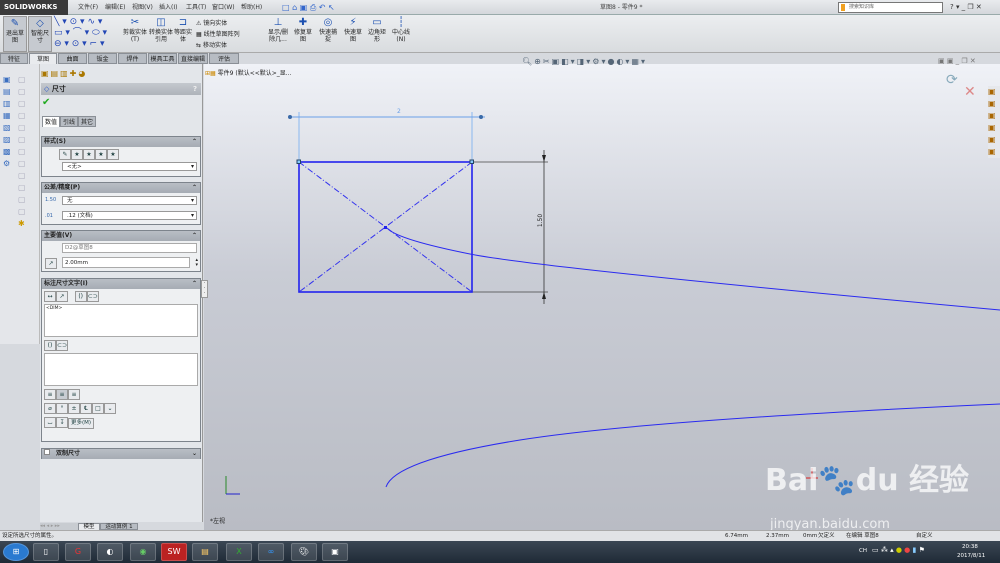  What do you see at coordinates (335, 552) in the screenshot?
I see `taskbar-photo: ▣` at bounding box center [335, 552].